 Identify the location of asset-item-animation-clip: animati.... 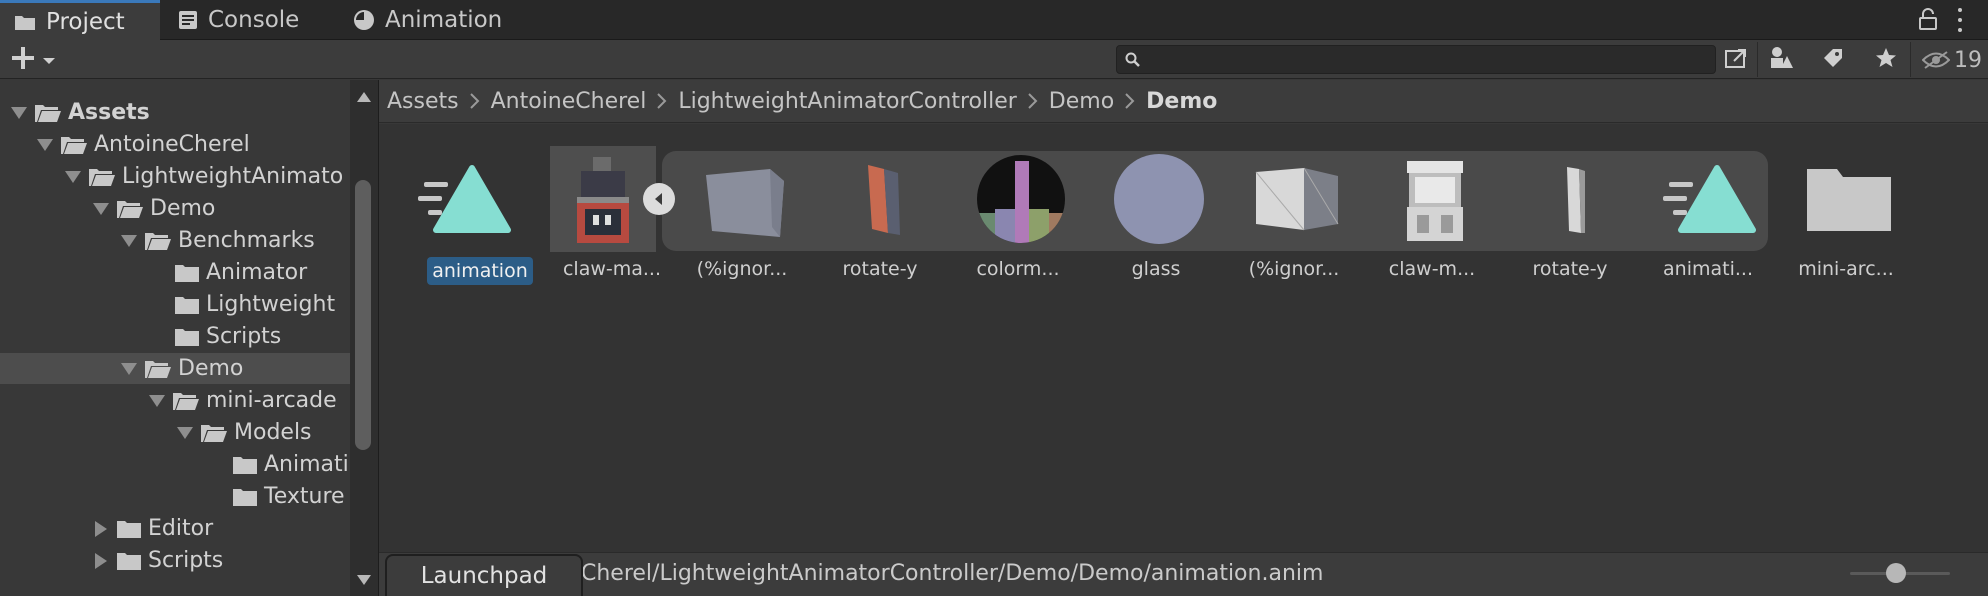
(1703, 221).